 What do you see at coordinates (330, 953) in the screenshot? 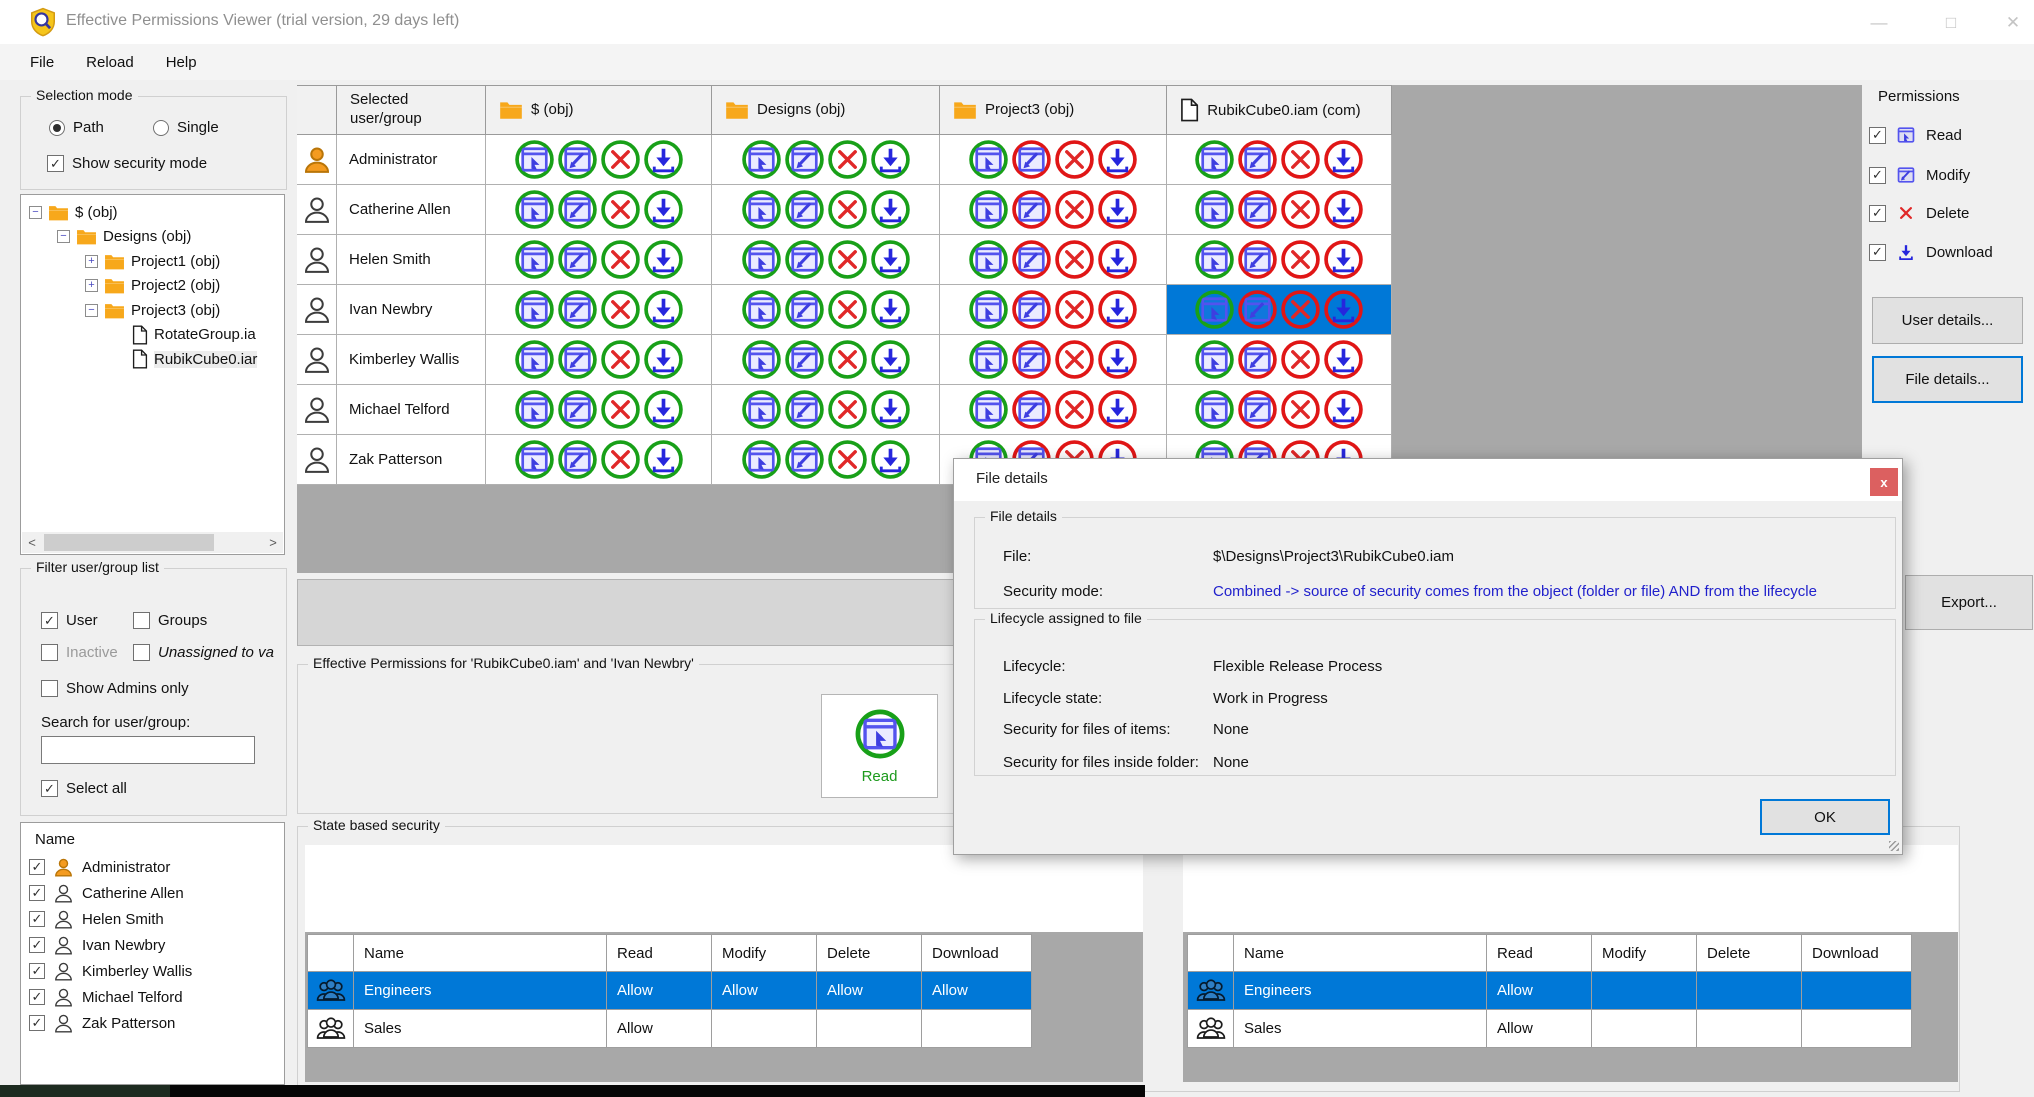
I see `table-header-corner` at bounding box center [330, 953].